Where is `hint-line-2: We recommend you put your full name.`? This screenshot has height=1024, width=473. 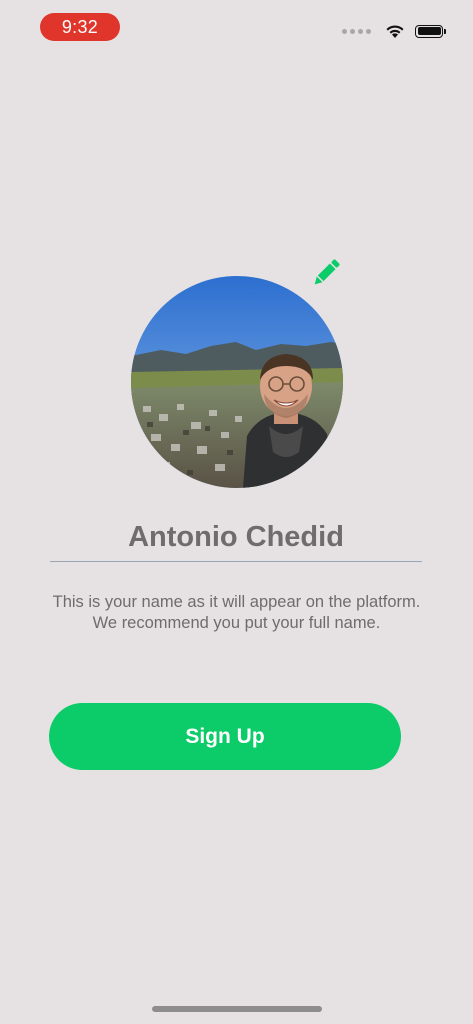
hint-line-2: We recommend you put your full name. is located at coordinates (236, 623).